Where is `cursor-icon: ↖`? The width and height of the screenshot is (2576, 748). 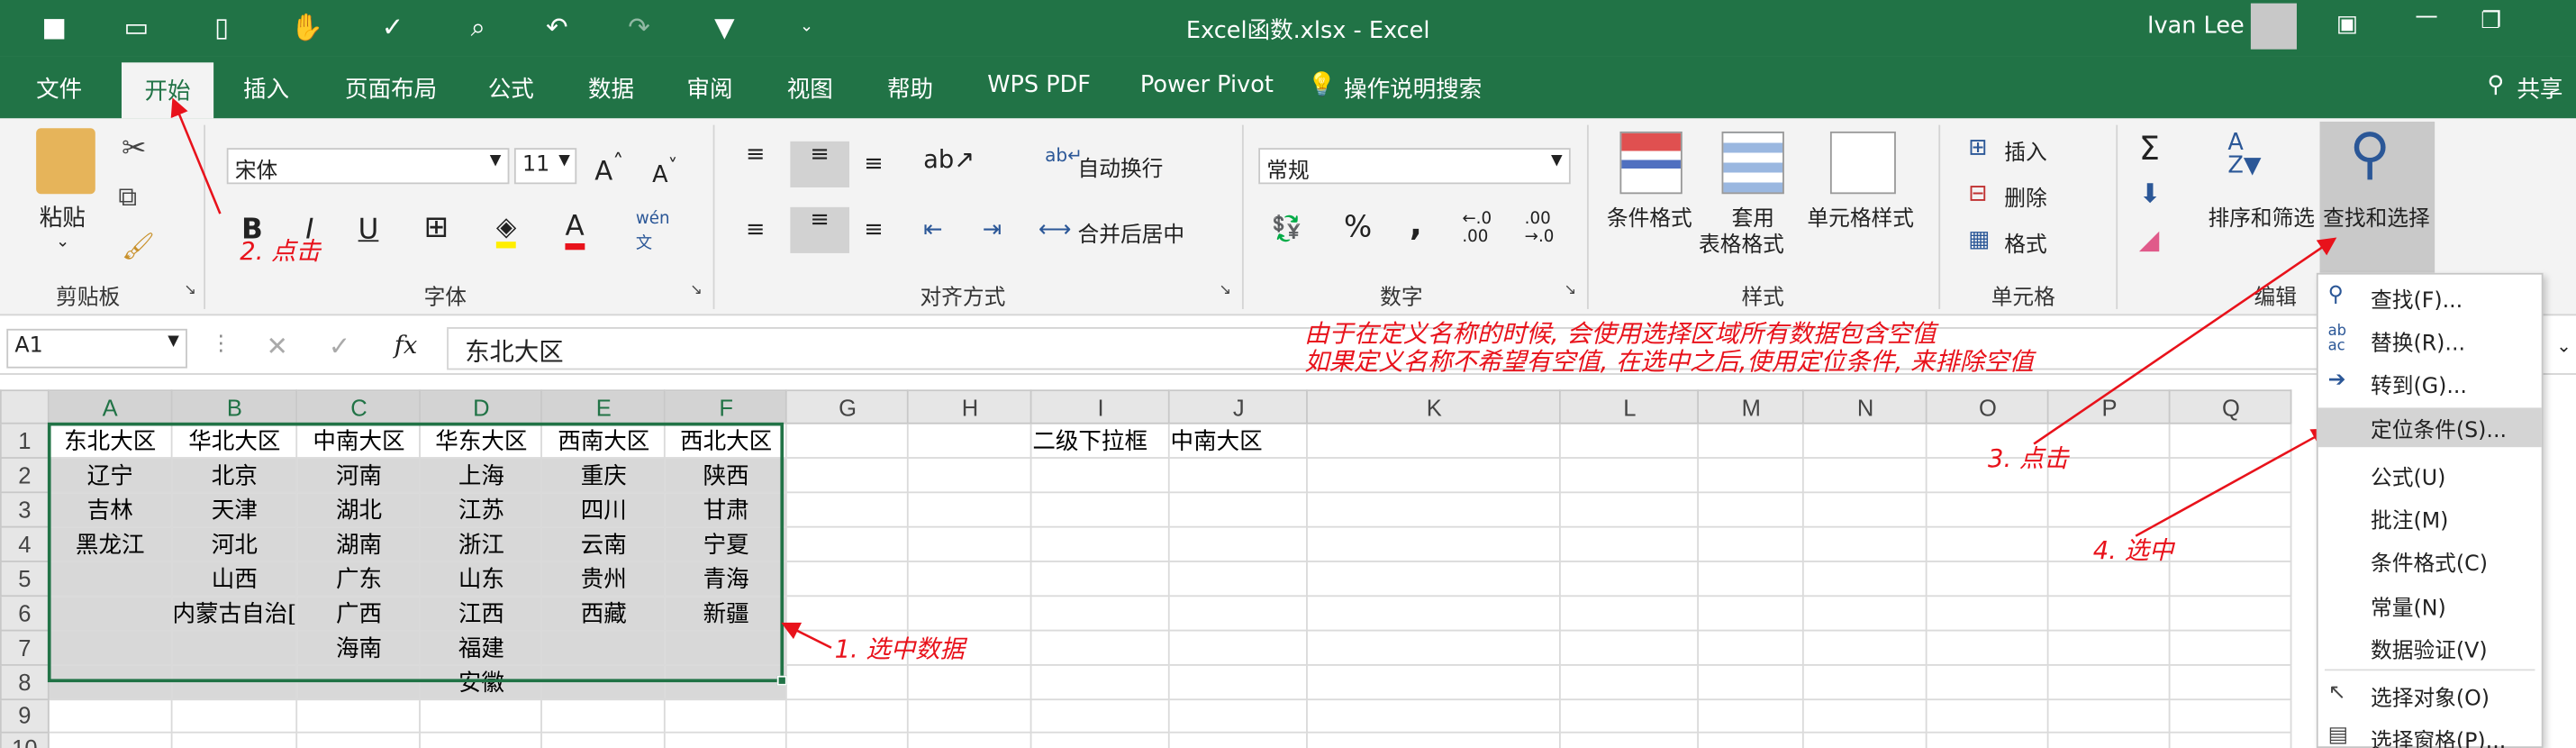
cursor-icon: ↖ is located at coordinates (2337, 693).